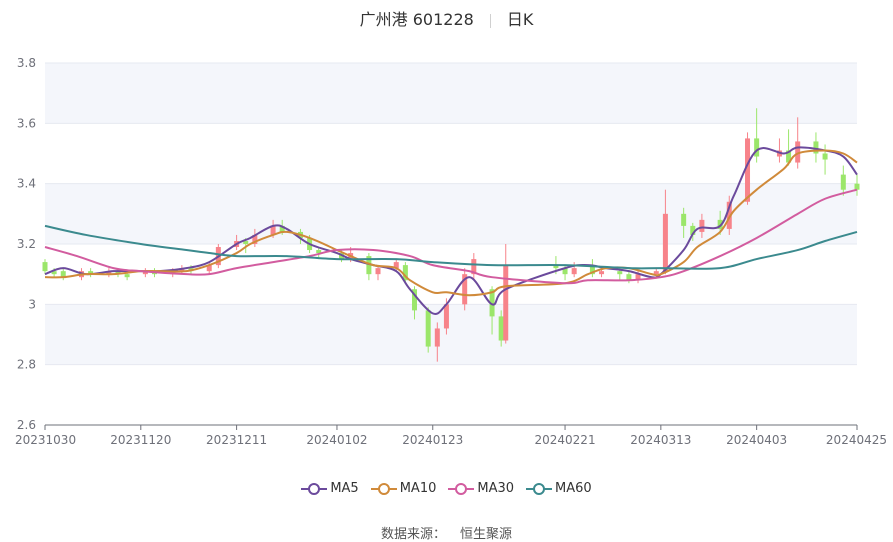 The image size is (893, 542). I want to click on legend-item-ma60: MA60, so click(559, 488).